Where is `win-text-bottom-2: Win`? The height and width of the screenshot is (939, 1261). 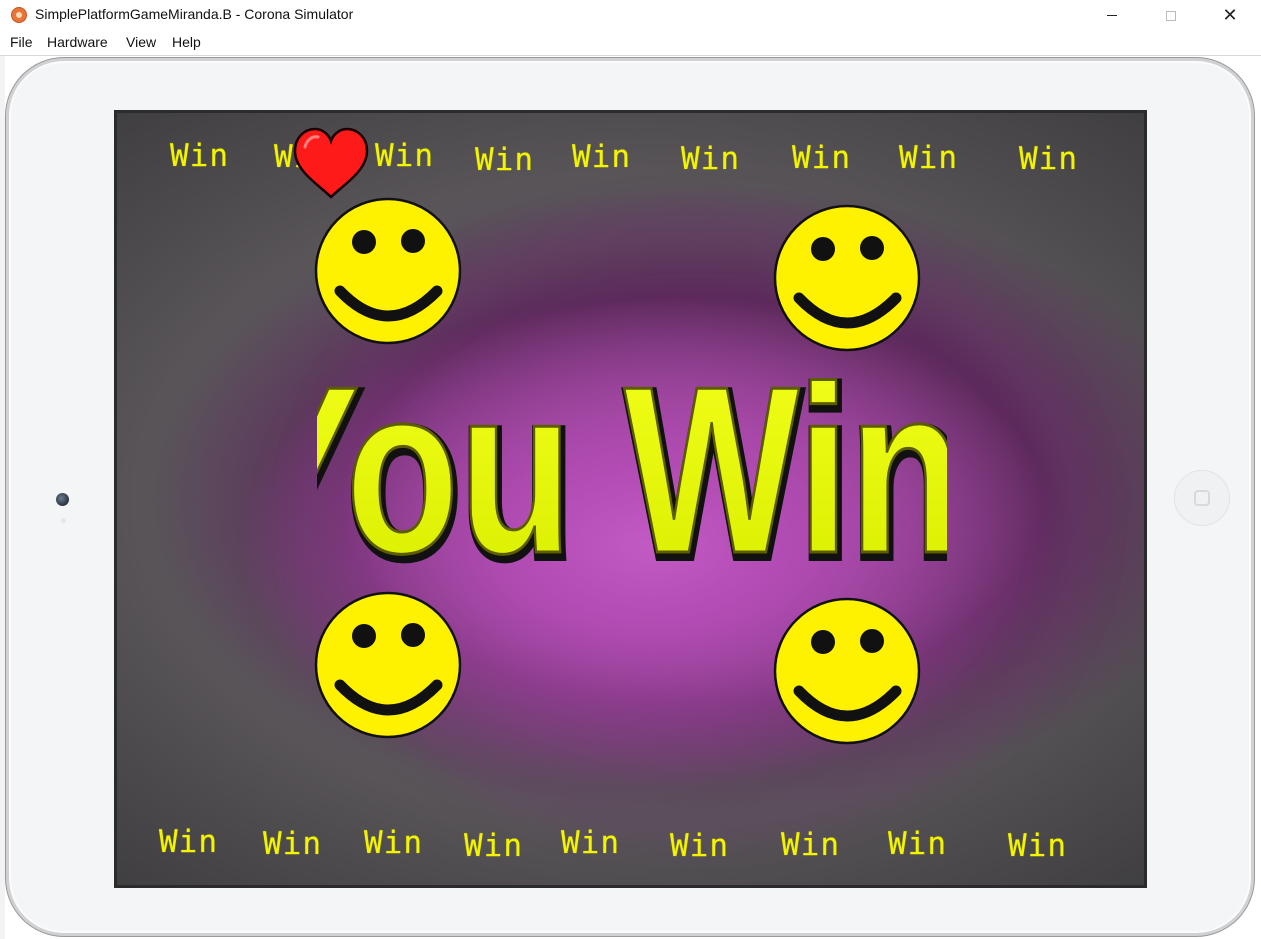
win-text-bottom-2: Win is located at coordinates (292, 844).